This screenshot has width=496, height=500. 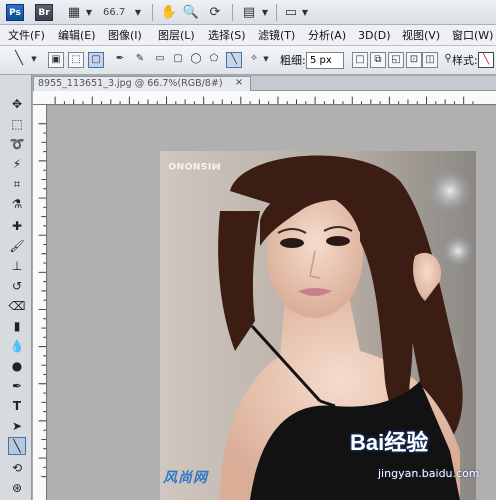 What do you see at coordinates (178, 60) in the screenshot?
I see `rounded-rectangle-icon: ▢` at bounding box center [178, 60].